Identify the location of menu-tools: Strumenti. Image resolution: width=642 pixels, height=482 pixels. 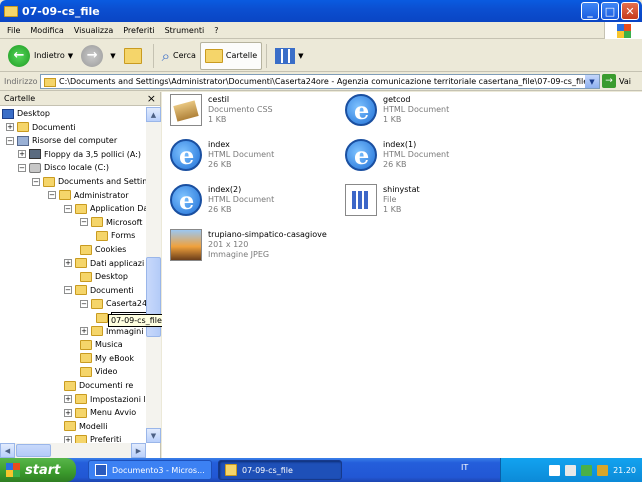
(185, 30).